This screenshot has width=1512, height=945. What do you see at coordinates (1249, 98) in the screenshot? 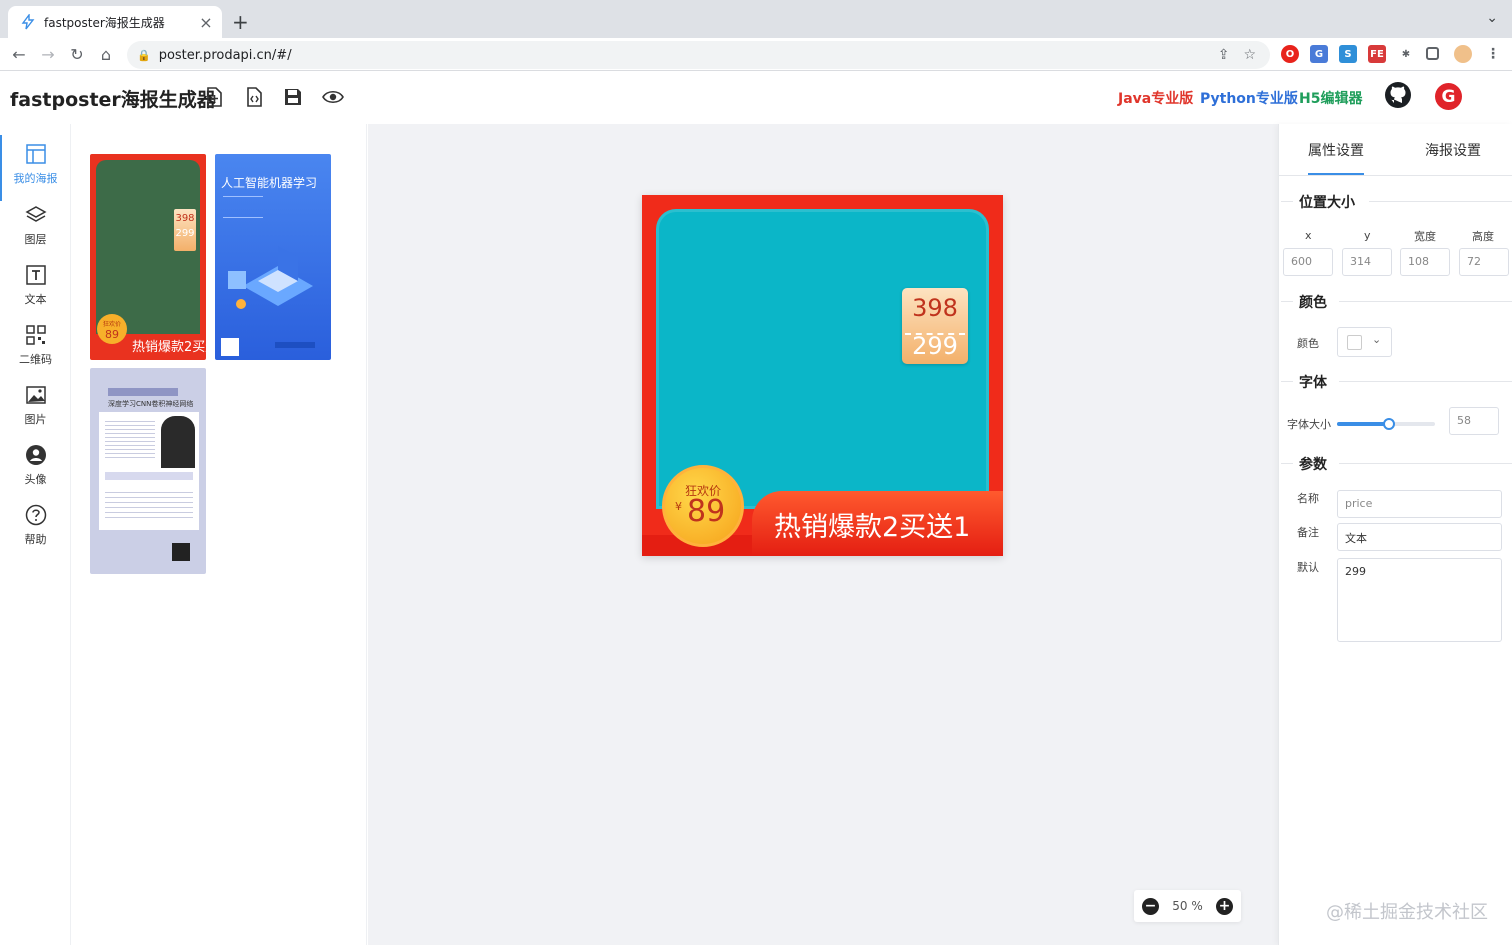
I see `python-pro-link: Python专业版` at bounding box center [1249, 98].